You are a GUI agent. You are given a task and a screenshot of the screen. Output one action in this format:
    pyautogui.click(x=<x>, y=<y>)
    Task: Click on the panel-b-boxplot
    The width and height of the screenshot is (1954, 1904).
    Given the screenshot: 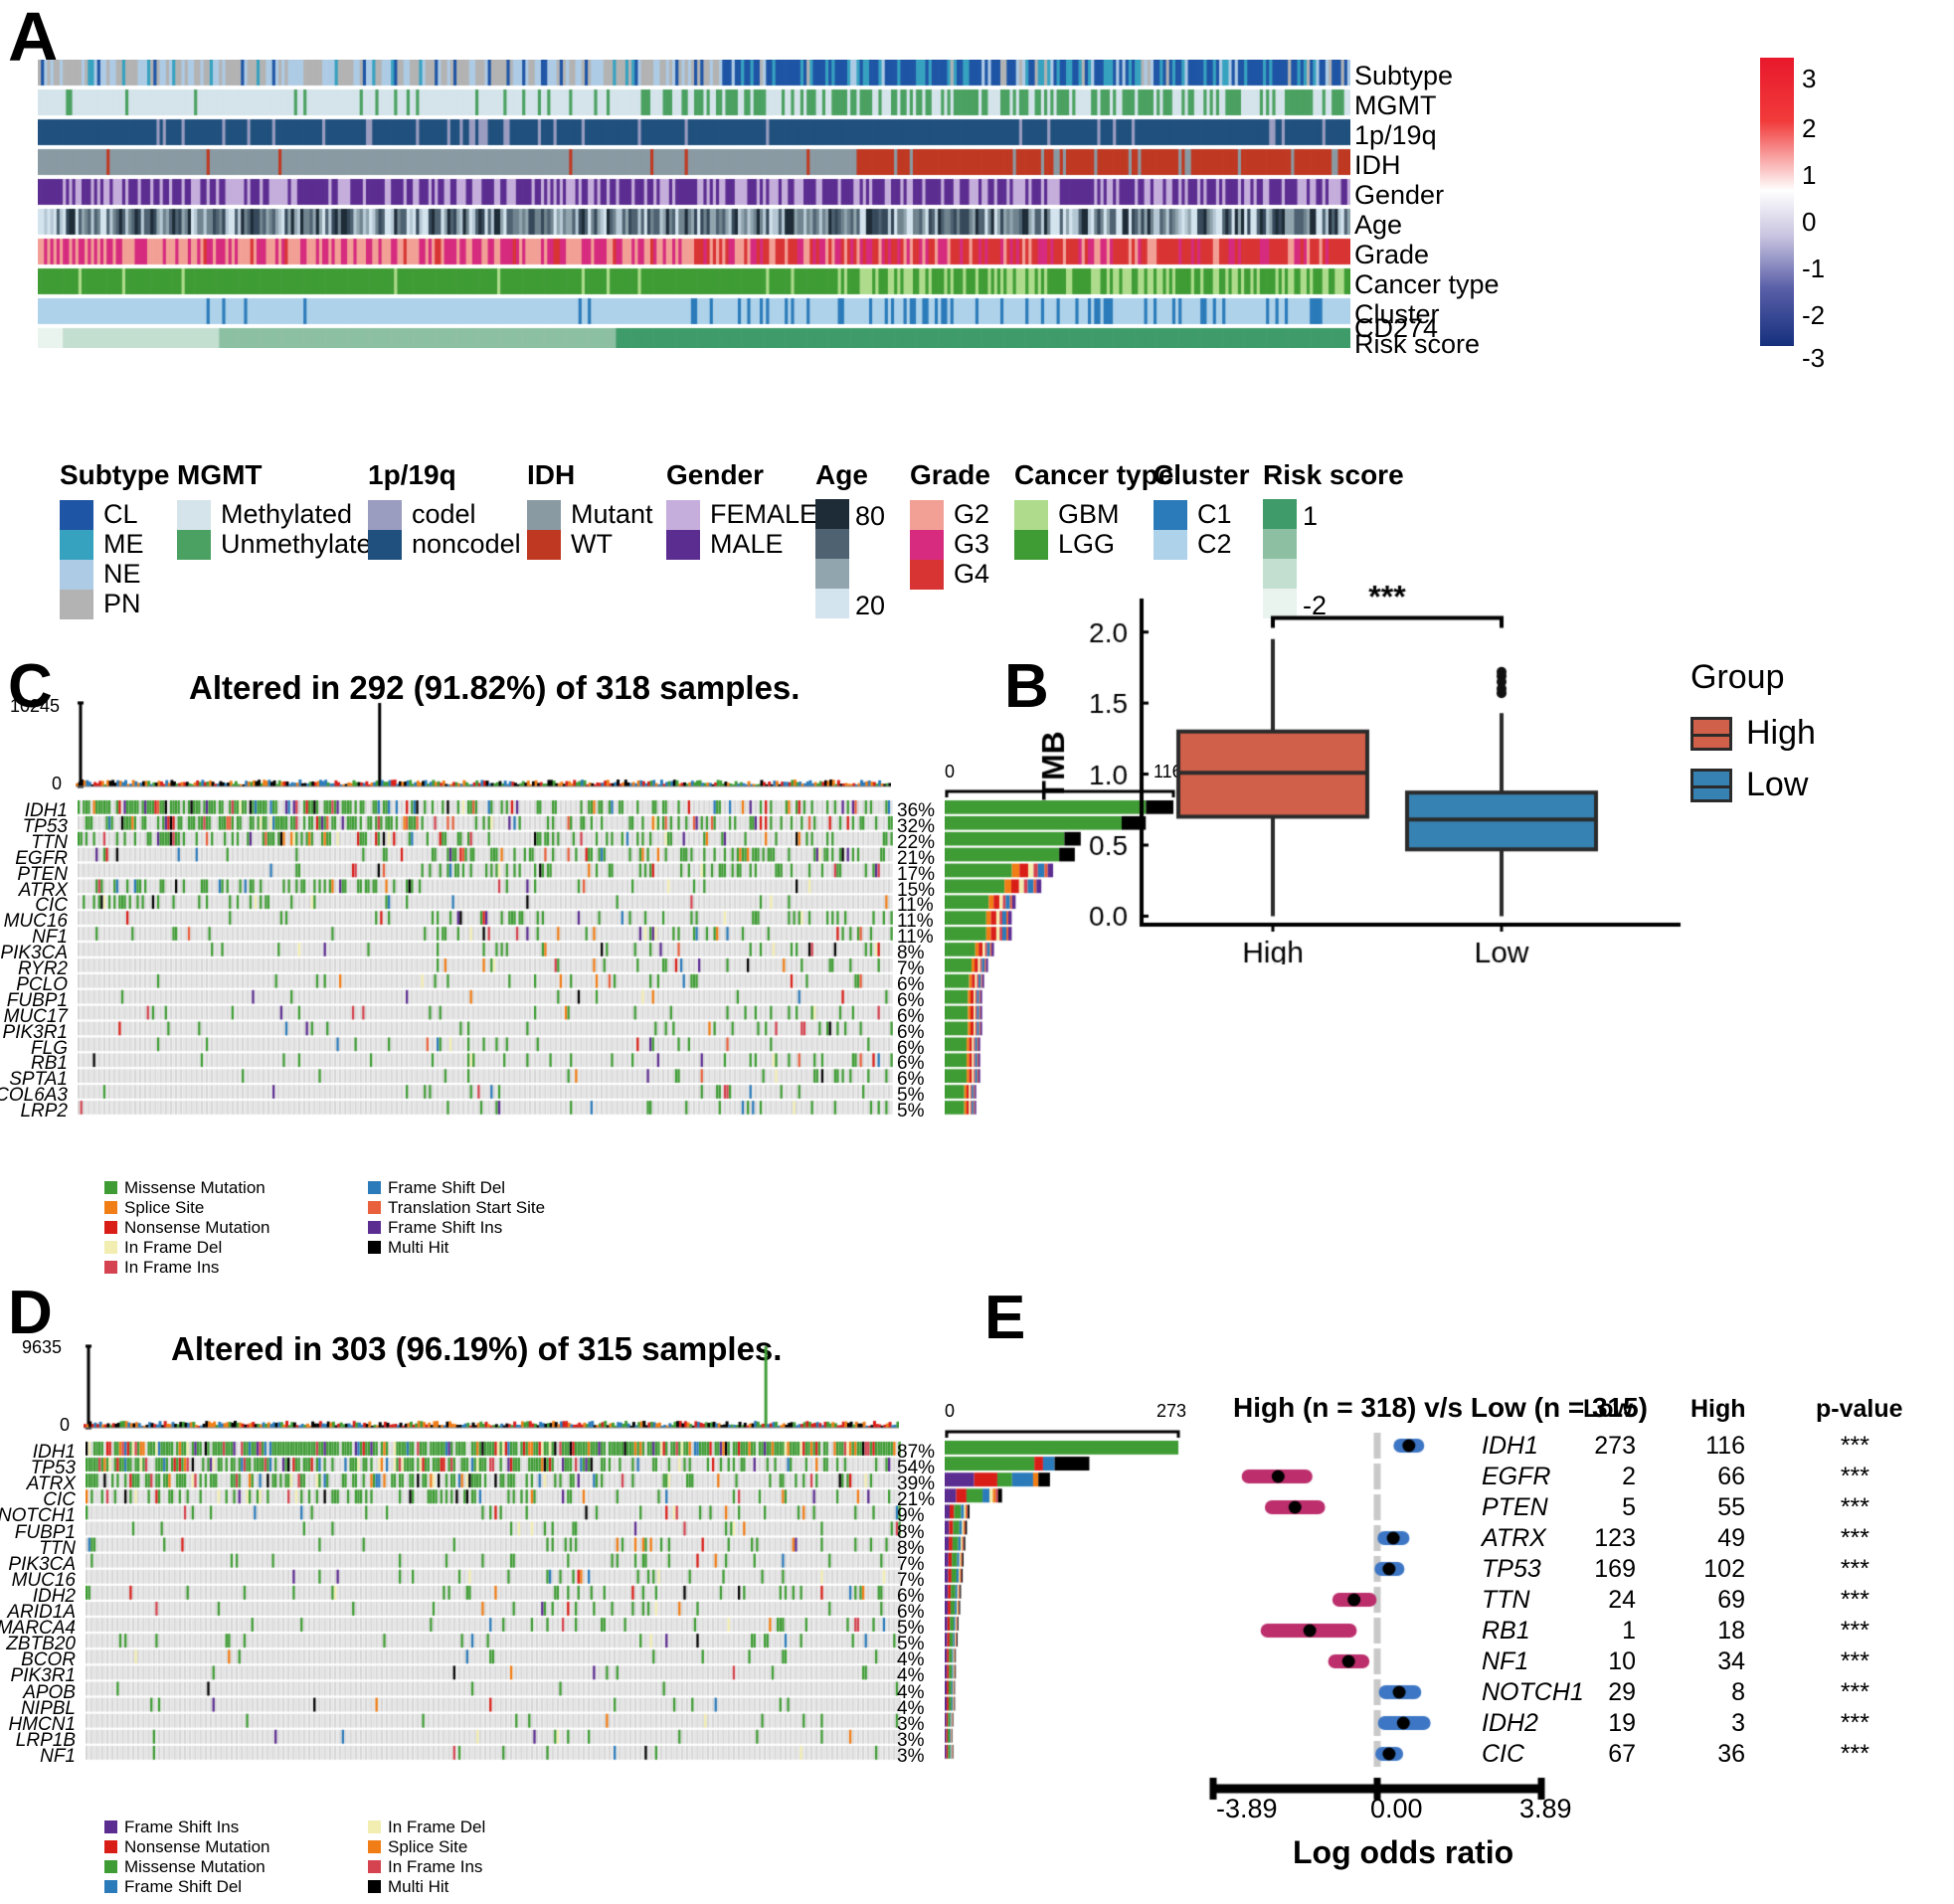 What is the action you would take?
    pyautogui.click(x=1362, y=765)
    